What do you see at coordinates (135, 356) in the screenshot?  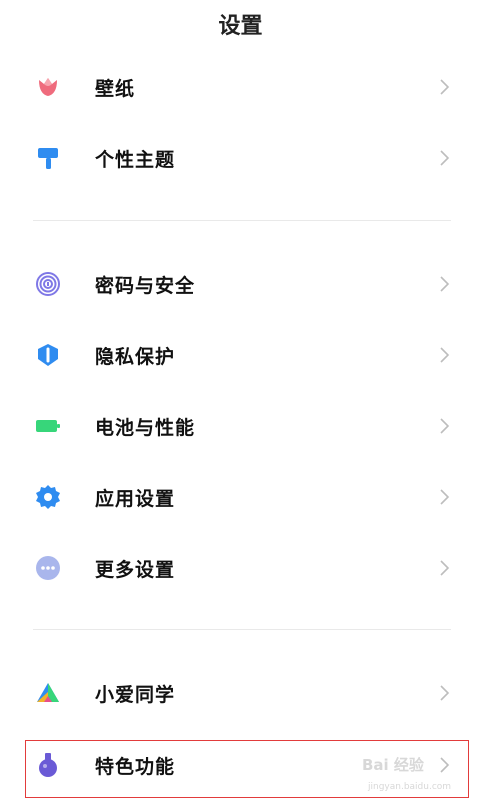 I see `item-label: 隐私保护` at bounding box center [135, 356].